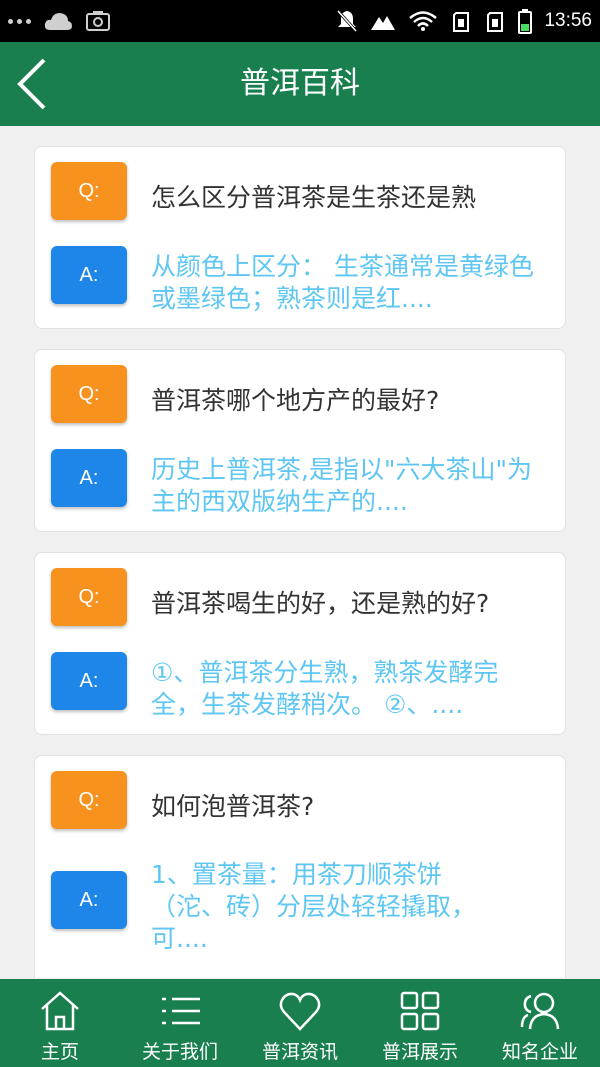 The image size is (600, 1067). I want to click on grid-icon, so click(420, 1011).